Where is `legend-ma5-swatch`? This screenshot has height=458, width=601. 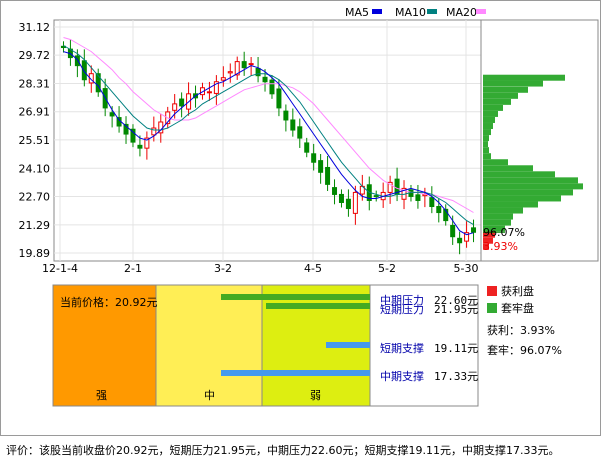
legend-ma5-swatch is located at coordinates (377, 11).